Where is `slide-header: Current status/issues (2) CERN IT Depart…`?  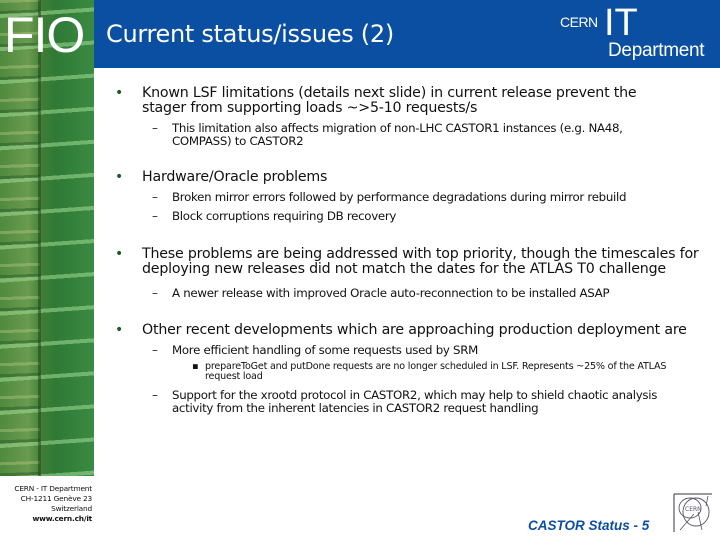 slide-header: Current status/issues (2) CERN IT Depart… is located at coordinates (407, 34).